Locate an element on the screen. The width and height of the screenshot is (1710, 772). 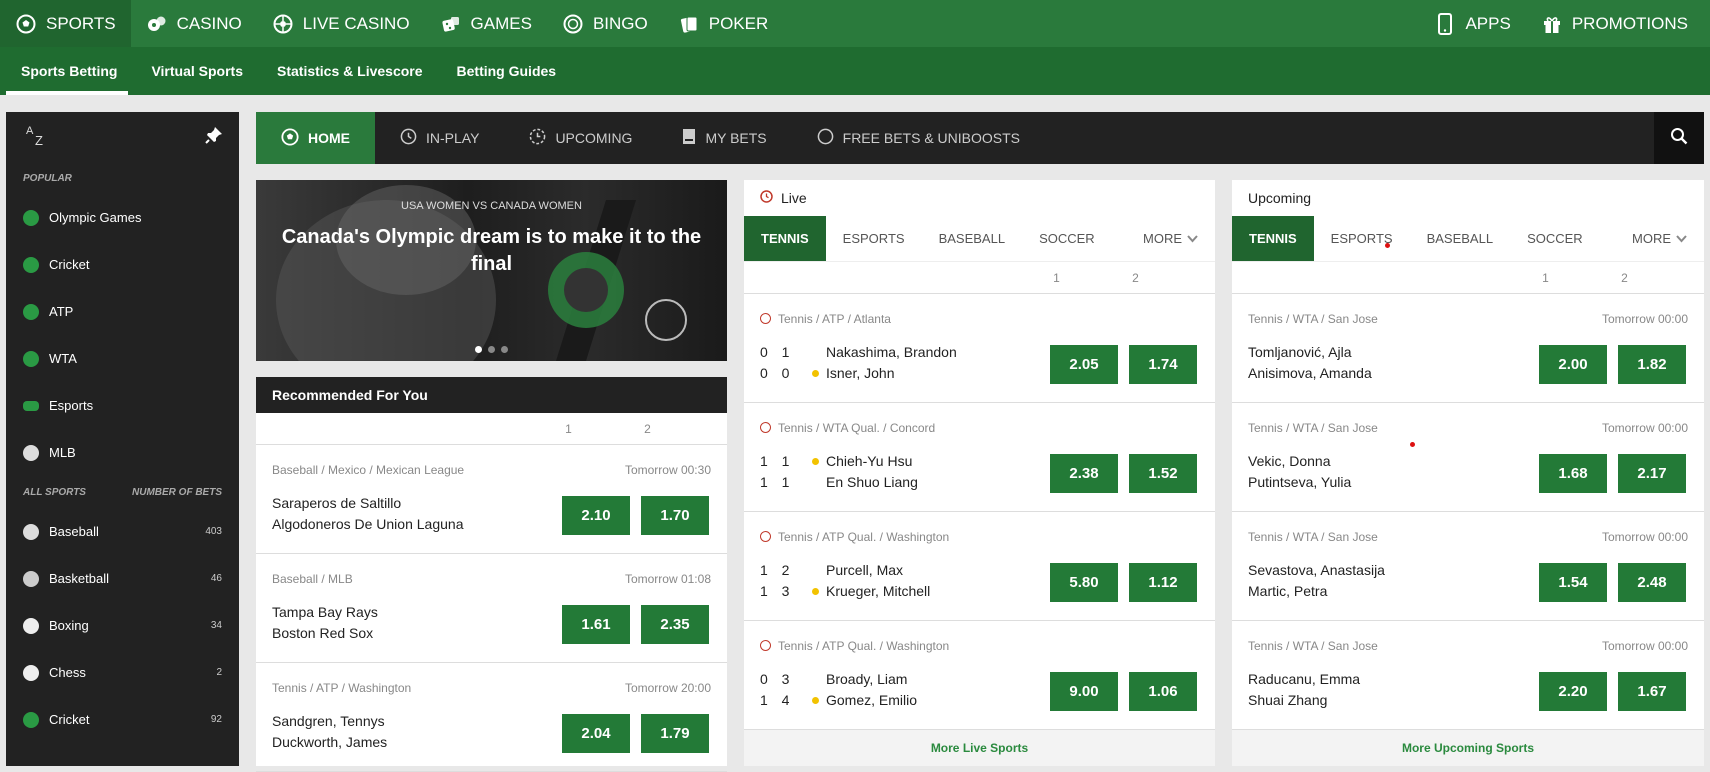
live-tab-baseball: BASEBALL is located at coordinates (972, 238).